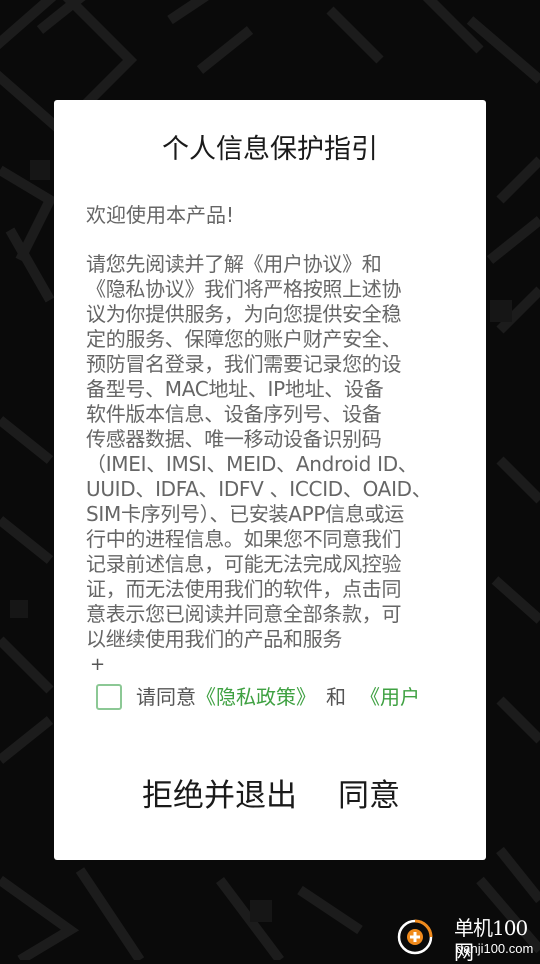 This screenshot has height=964, width=540. I want to click on user-agreement-link: 《用户, so click(390, 697).